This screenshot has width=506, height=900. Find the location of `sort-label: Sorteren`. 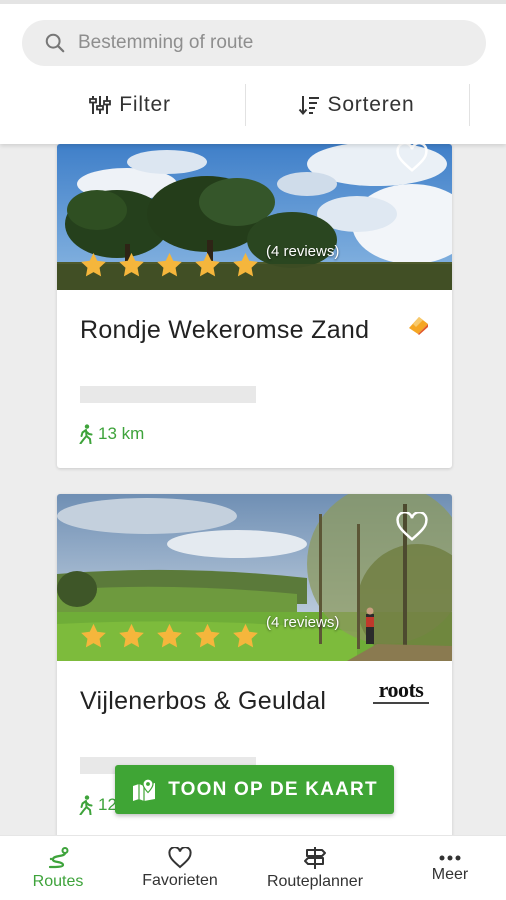

sort-label: Sorteren is located at coordinates (371, 104).